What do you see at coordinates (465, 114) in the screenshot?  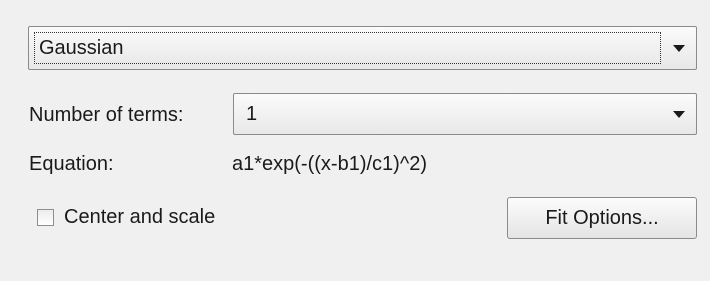 I see `number-of-terms-dropdown: 1` at bounding box center [465, 114].